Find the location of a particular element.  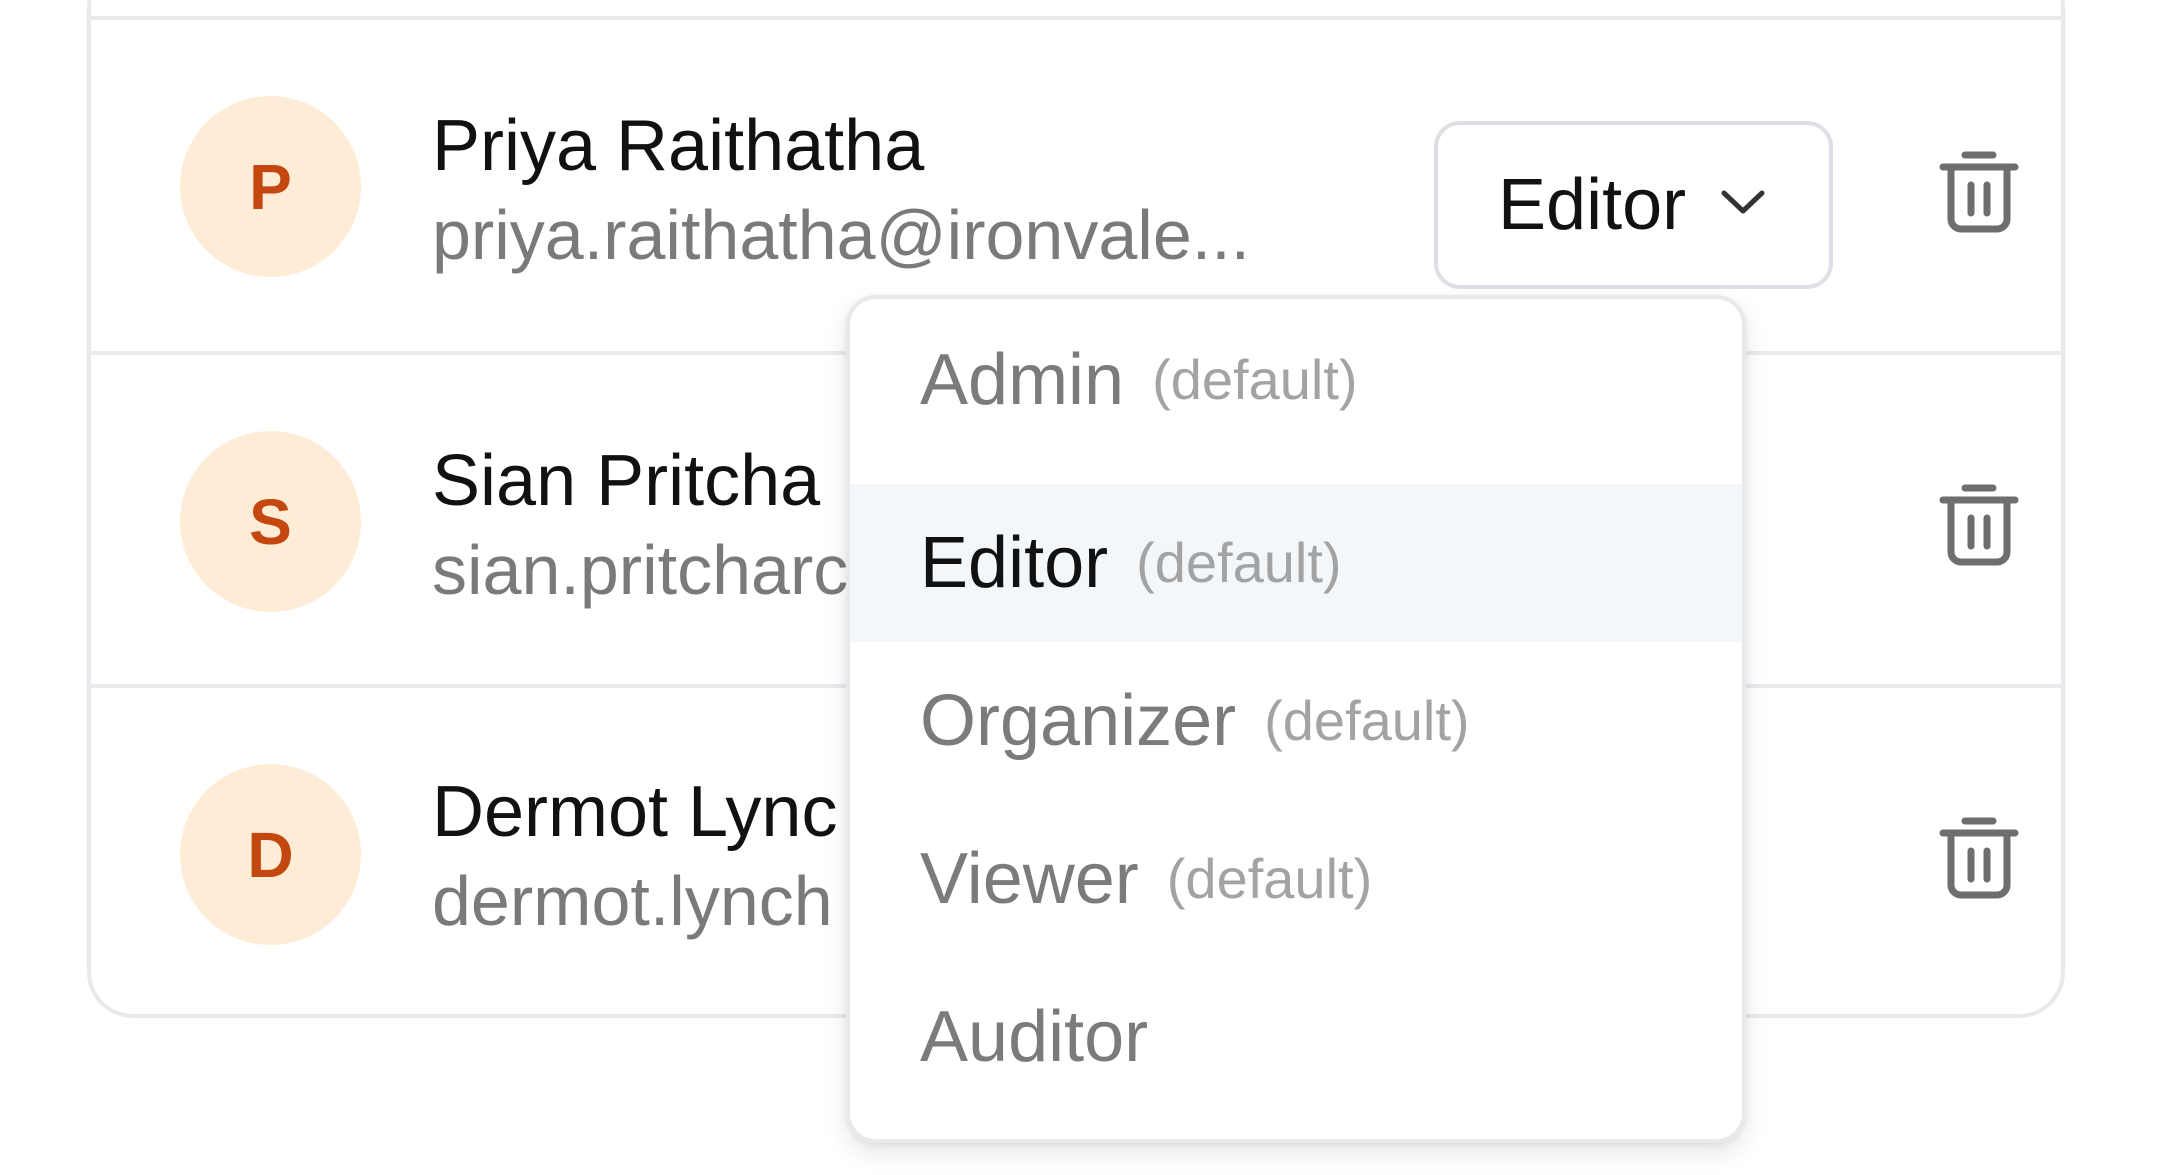

menu-item-admin: Admin (default) is located at coordinates (1296, 380).